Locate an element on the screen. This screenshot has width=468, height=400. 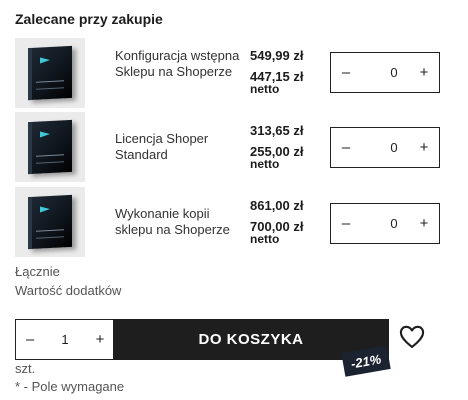
price-net: 700,00 zł netto is located at coordinates (277, 233).